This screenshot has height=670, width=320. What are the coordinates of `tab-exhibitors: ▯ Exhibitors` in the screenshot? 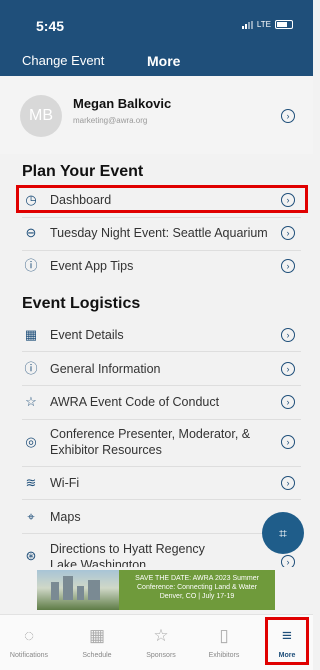 It's located at (224, 642).